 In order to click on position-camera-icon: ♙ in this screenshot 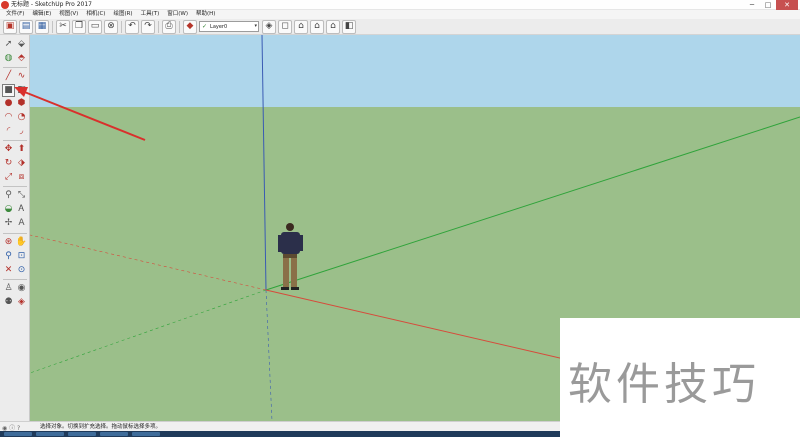, I will do `click(8, 288)`.